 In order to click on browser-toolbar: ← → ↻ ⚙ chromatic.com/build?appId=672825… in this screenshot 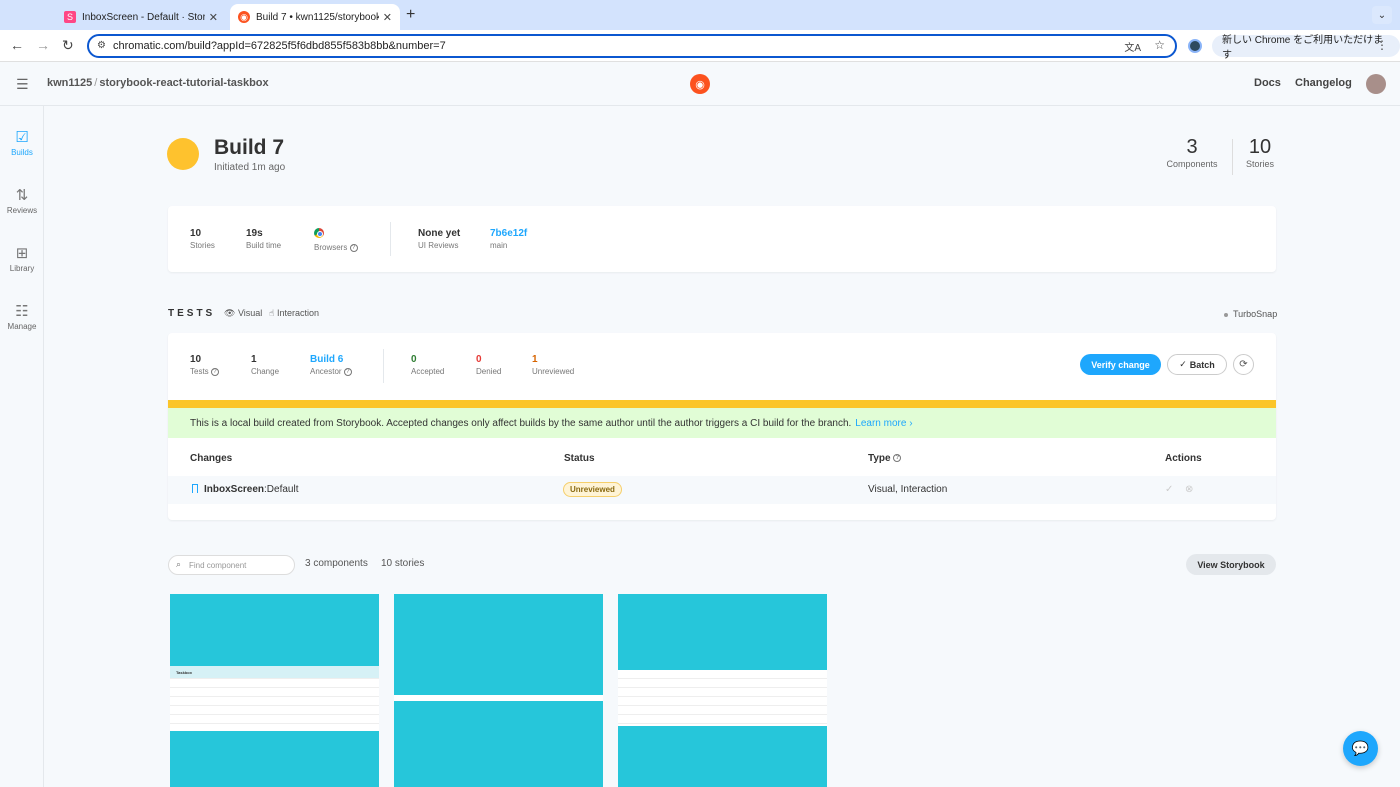, I will do `click(700, 46)`.